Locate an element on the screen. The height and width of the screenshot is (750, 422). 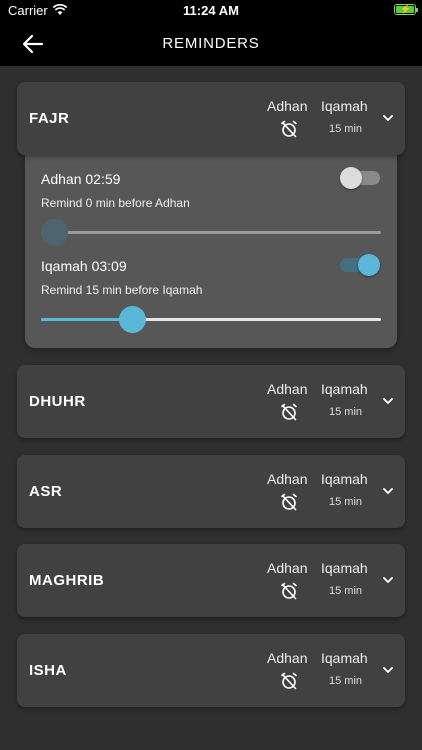
battery-icon: ⚡ is located at coordinates (406, 9).